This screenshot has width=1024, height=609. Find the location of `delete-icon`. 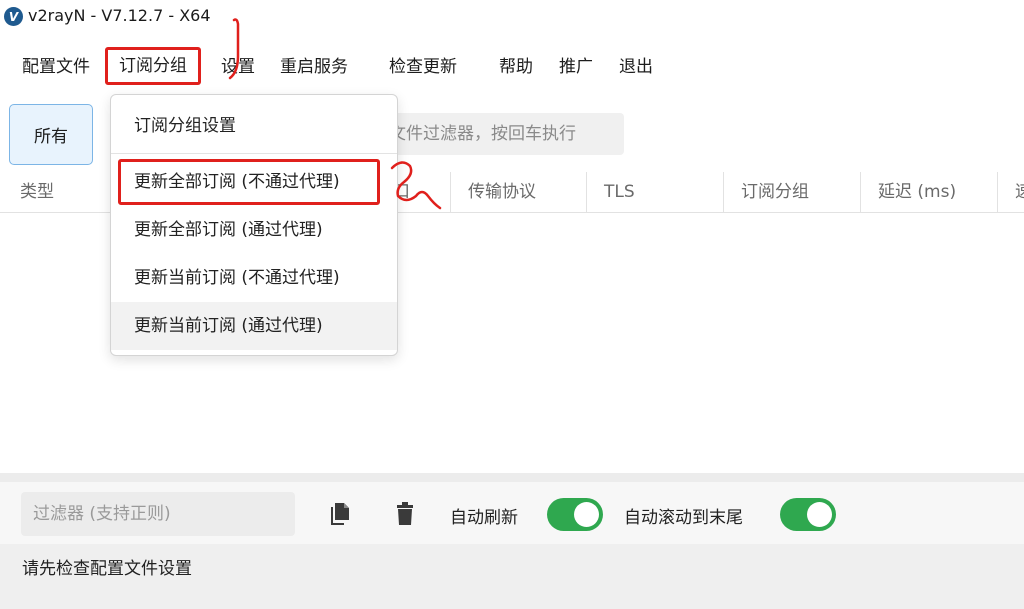

delete-icon is located at coordinates (405, 514).